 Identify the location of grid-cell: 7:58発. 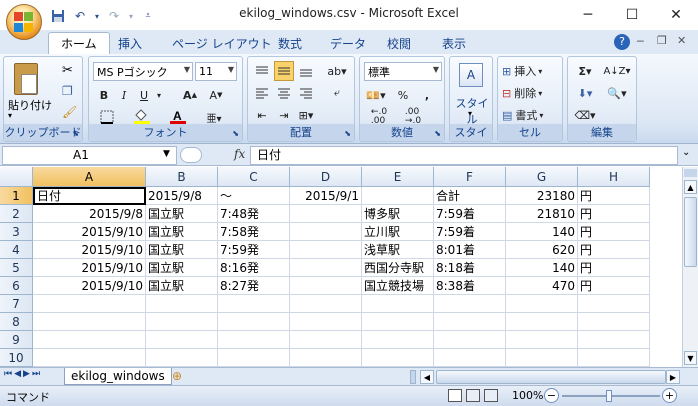
(254, 232).